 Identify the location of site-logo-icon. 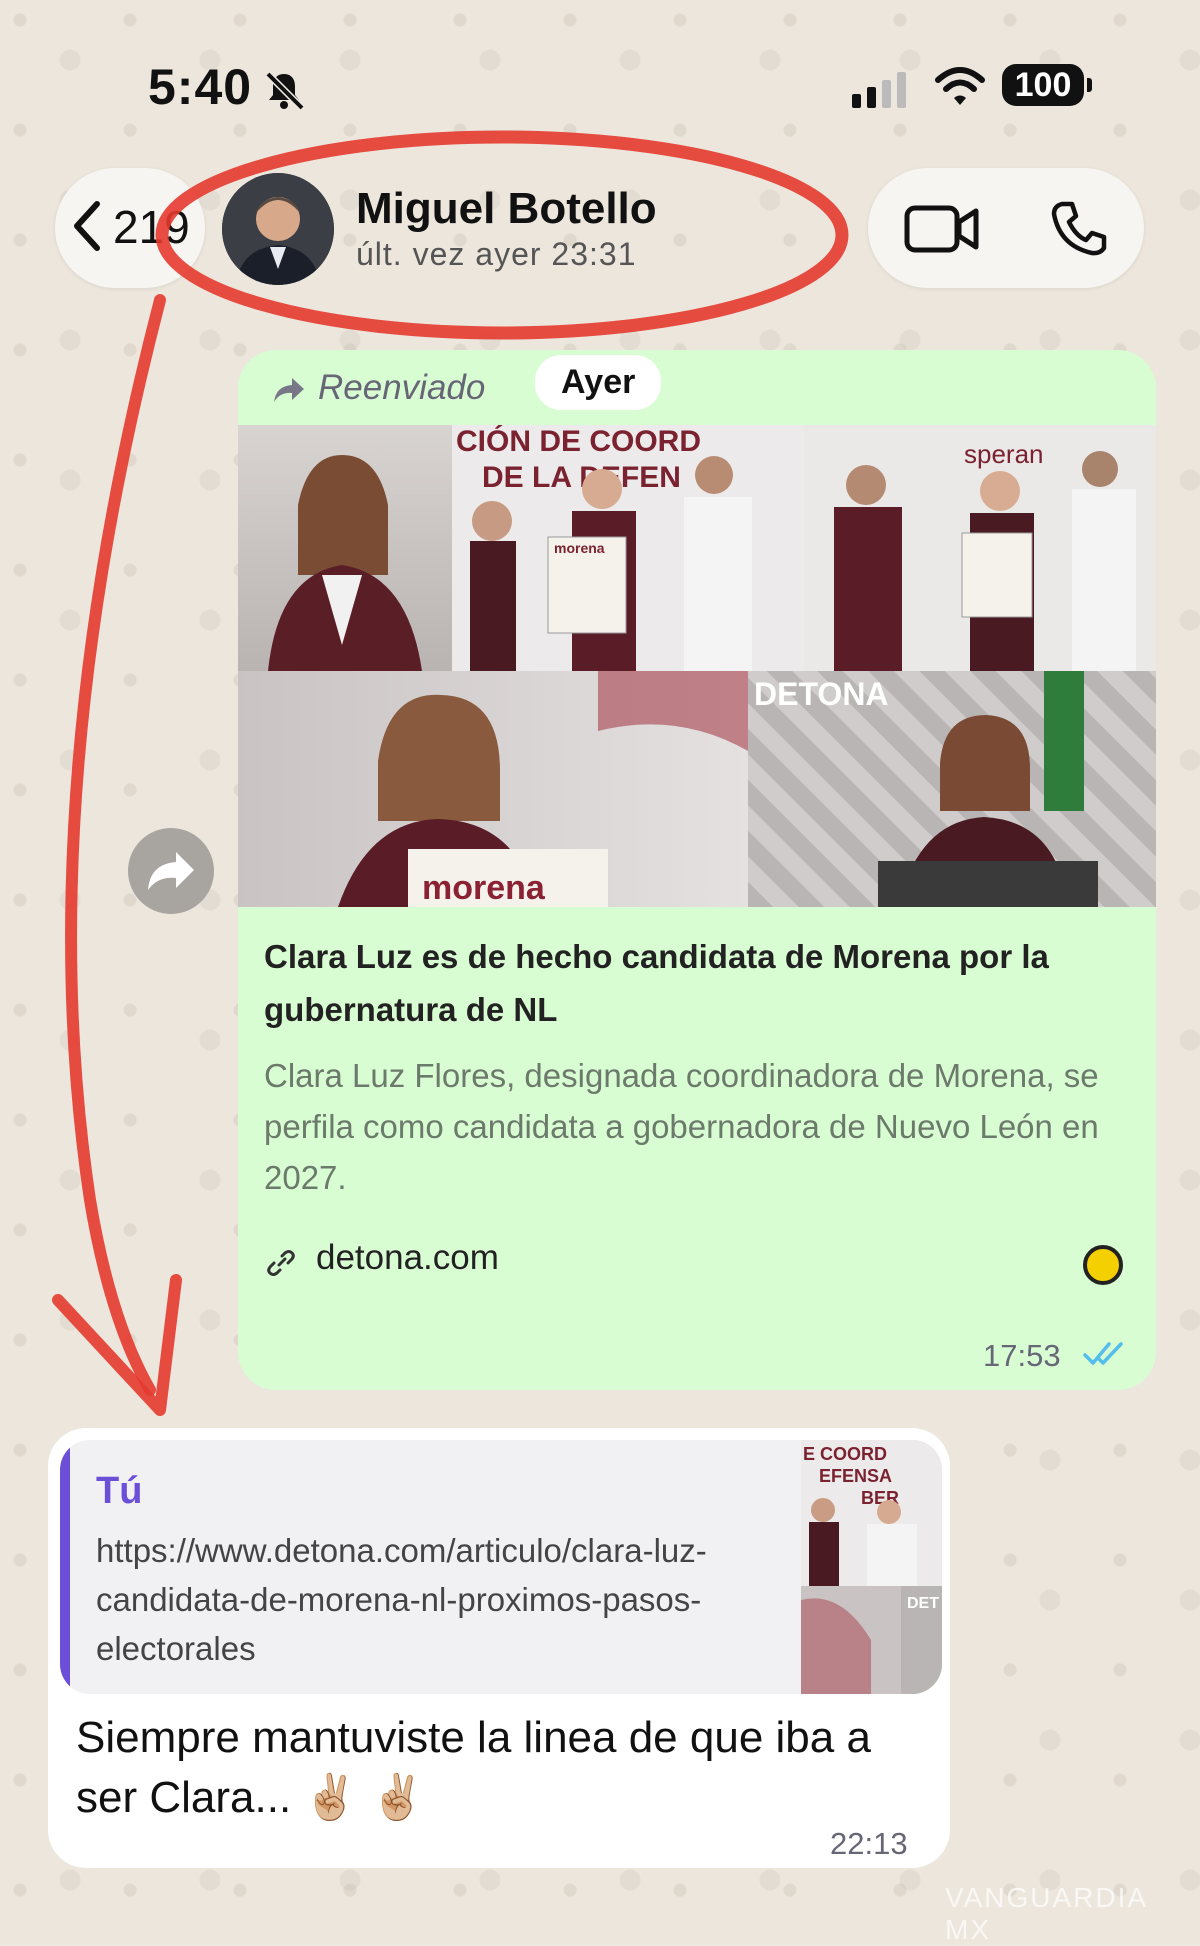
(1103, 1265).